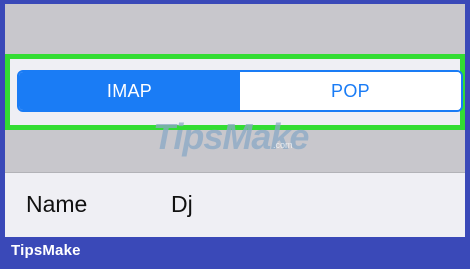 This screenshot has height=269, width=470. What do you see at coordinates (46, 250) in the screenshot?
I see `footer-brand: TipsMake` at bounding box center [46, 250].